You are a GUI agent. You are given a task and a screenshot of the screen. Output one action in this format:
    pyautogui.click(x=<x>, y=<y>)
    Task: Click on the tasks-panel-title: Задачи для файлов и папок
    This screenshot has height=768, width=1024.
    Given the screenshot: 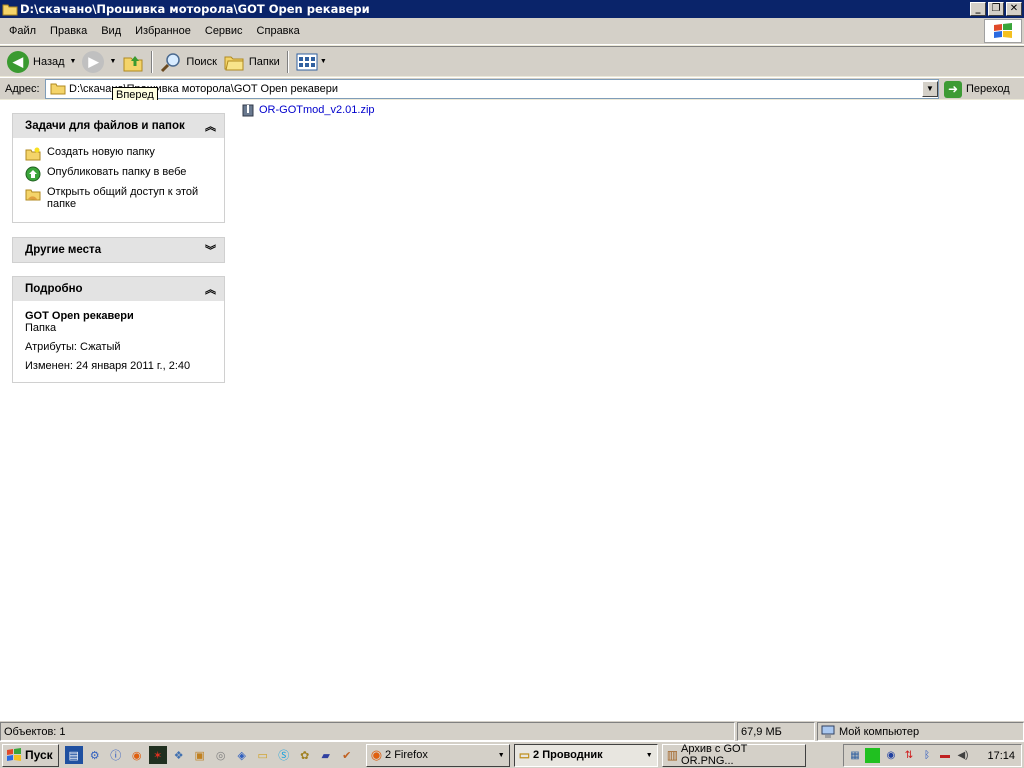 What is the action you would take?
    pyautogui.click(x=105, y=126)
    